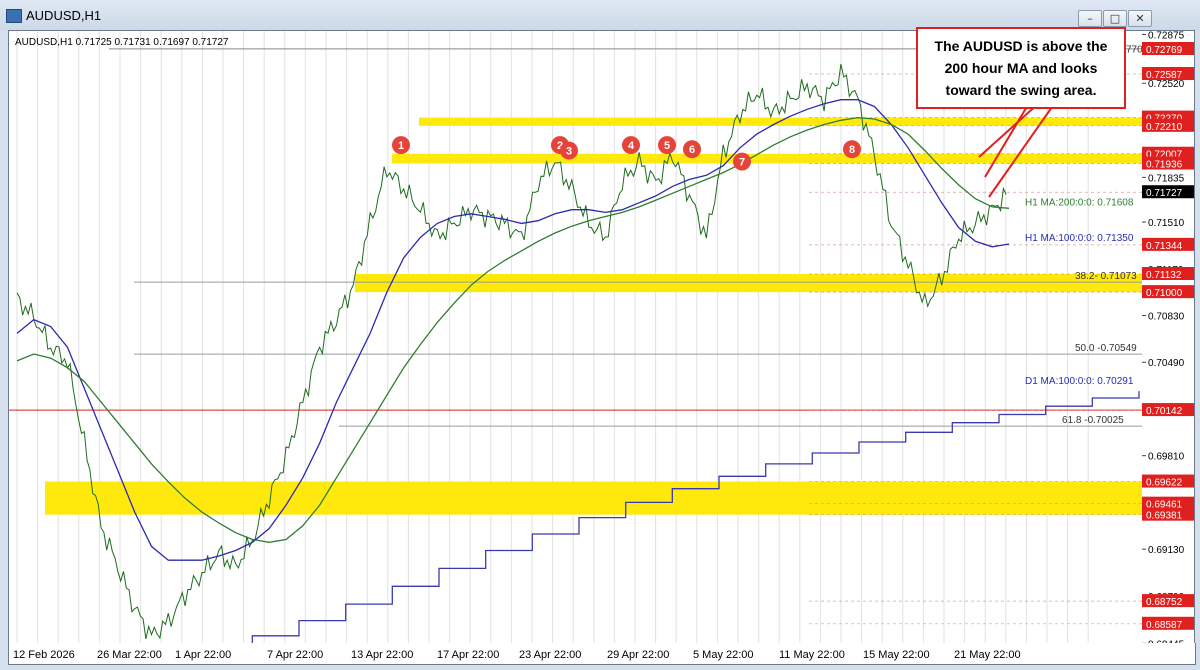 The image size is (1200, 670). What do you see at coordinates (1164, 483) in the screenshot?
I see `price-level-label: 0.69622` at bounding box center [1164, 483].